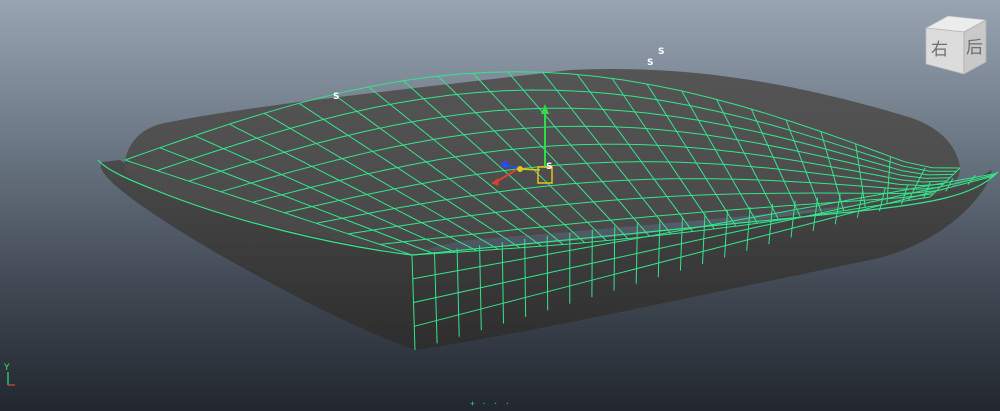 This screenshot has width=1000, height=411. What do you see at coordinates (939, 50) in the screenshot?
I see `viewcube-right-label: 右` at bounding box center [939, 50].